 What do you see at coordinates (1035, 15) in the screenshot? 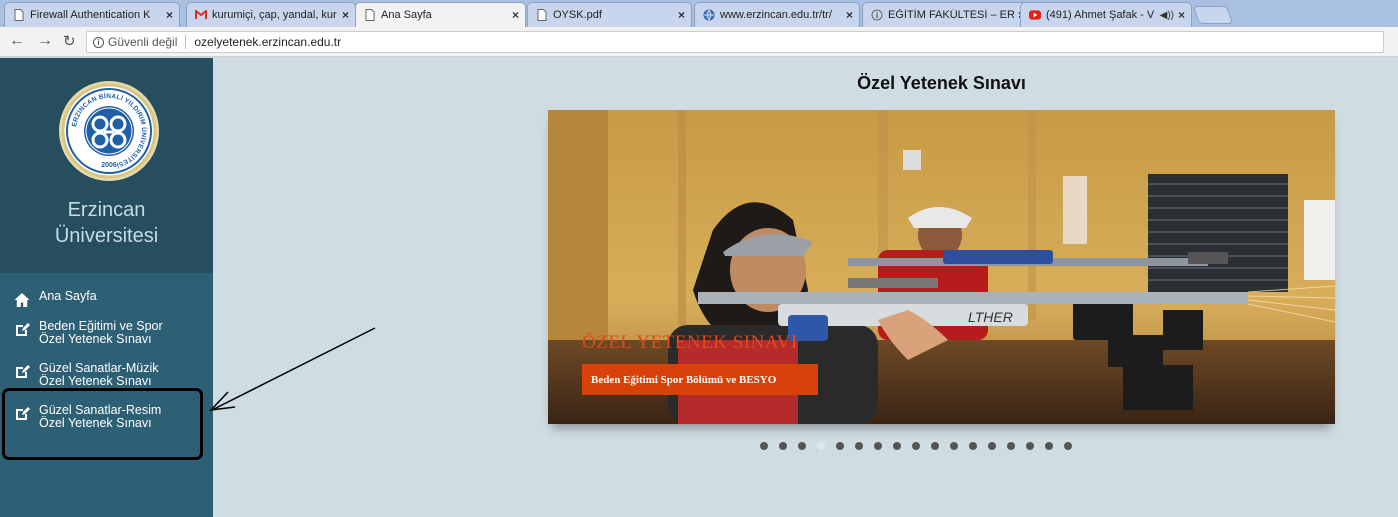
I see `youtube-icon` at bounding box center [1035, 15].